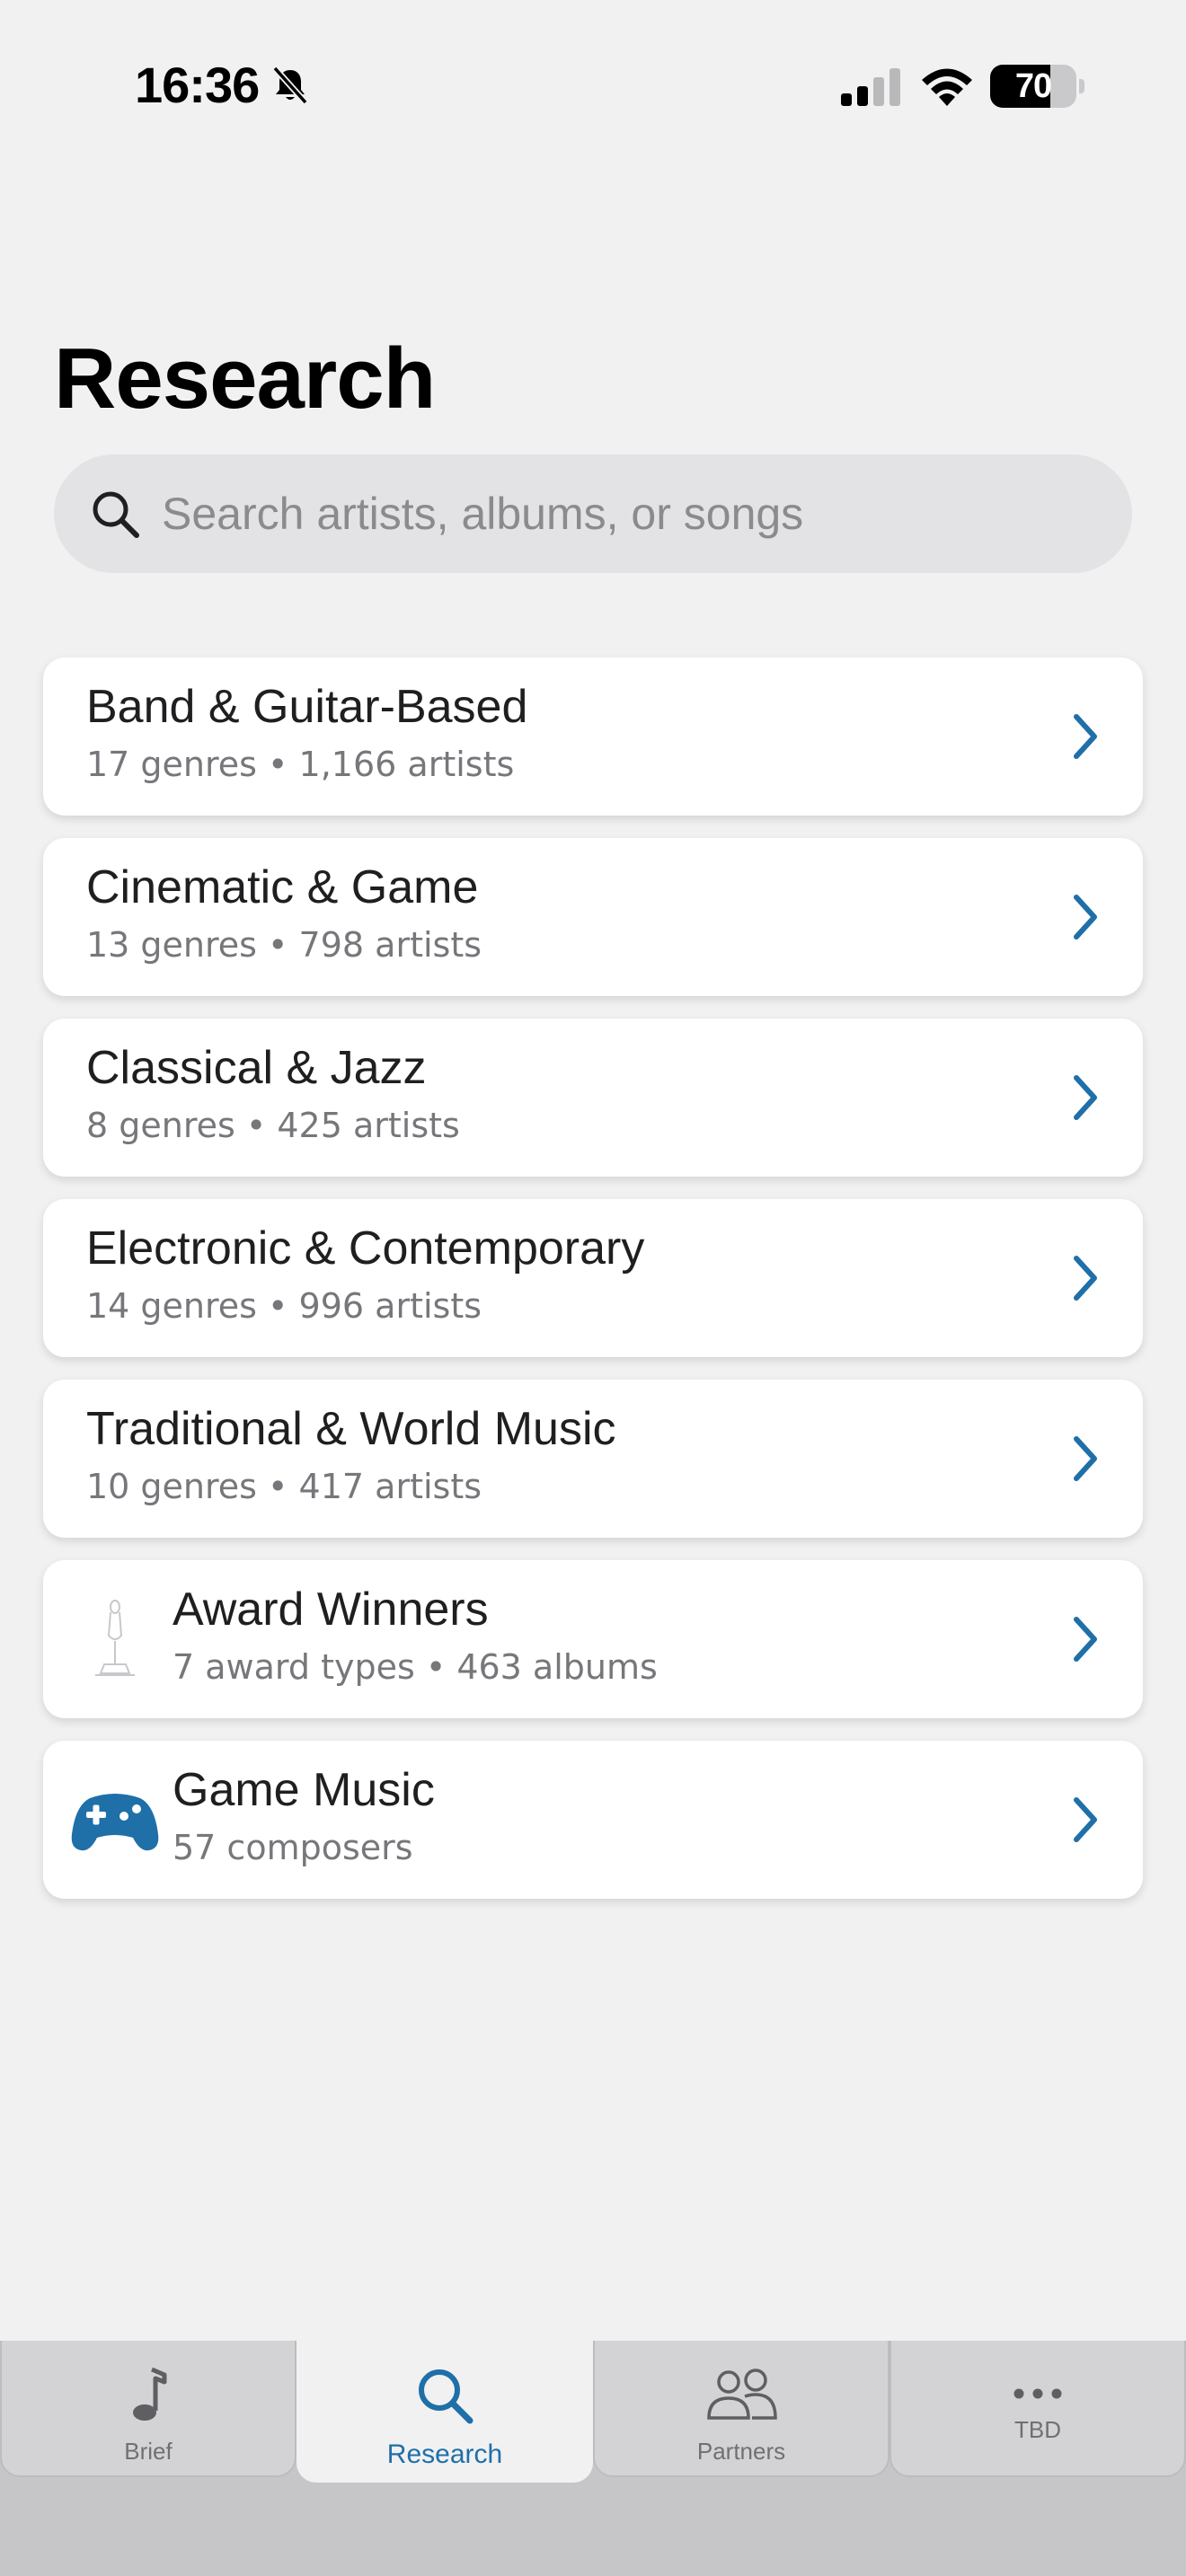 The width and height of the screenshot is (1186, 2576). What do you see at coordinates (627, 513) in the screenshot?
I see `search-input` at bounding box center [627, 513].